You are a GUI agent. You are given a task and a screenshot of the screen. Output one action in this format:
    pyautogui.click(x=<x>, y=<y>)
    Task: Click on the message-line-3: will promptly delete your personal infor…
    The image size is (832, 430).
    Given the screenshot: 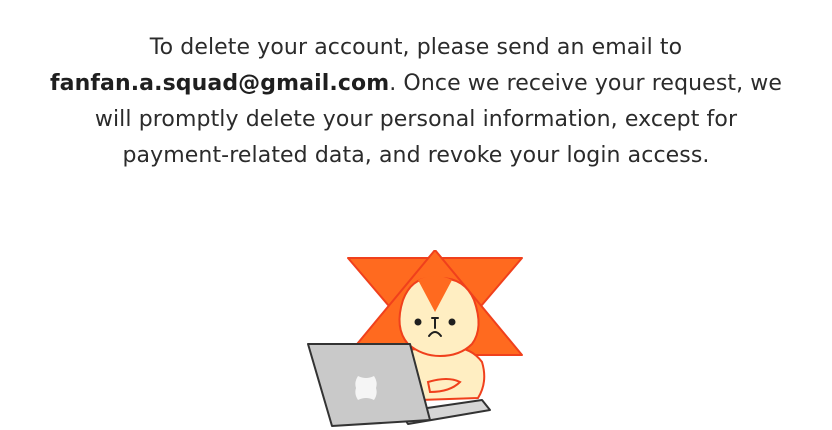 What is the action you would take?
    pyautogui.click(x=416, y=119)
    